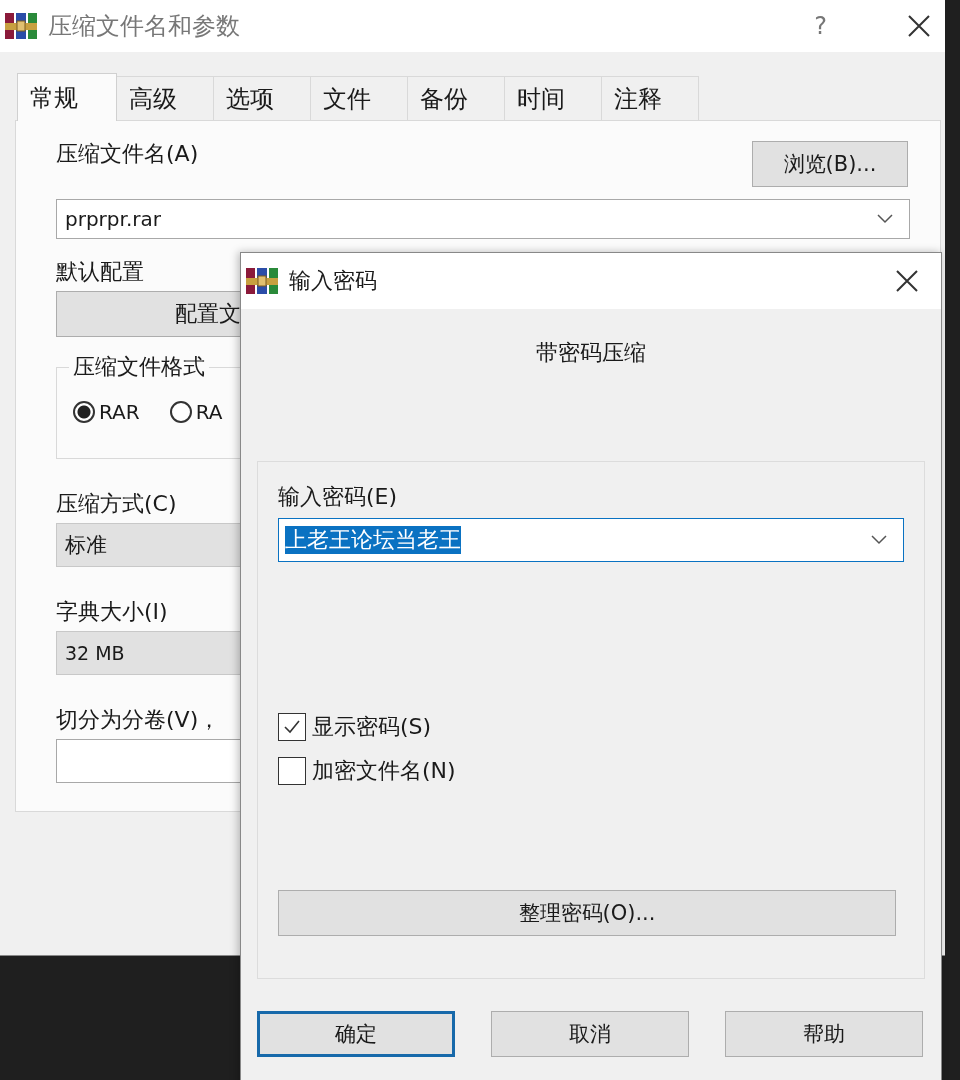 Image resolution: width=960 pixels, height=1080 pixels. I want to click on ok-button: 确定, so click(356, 1034).